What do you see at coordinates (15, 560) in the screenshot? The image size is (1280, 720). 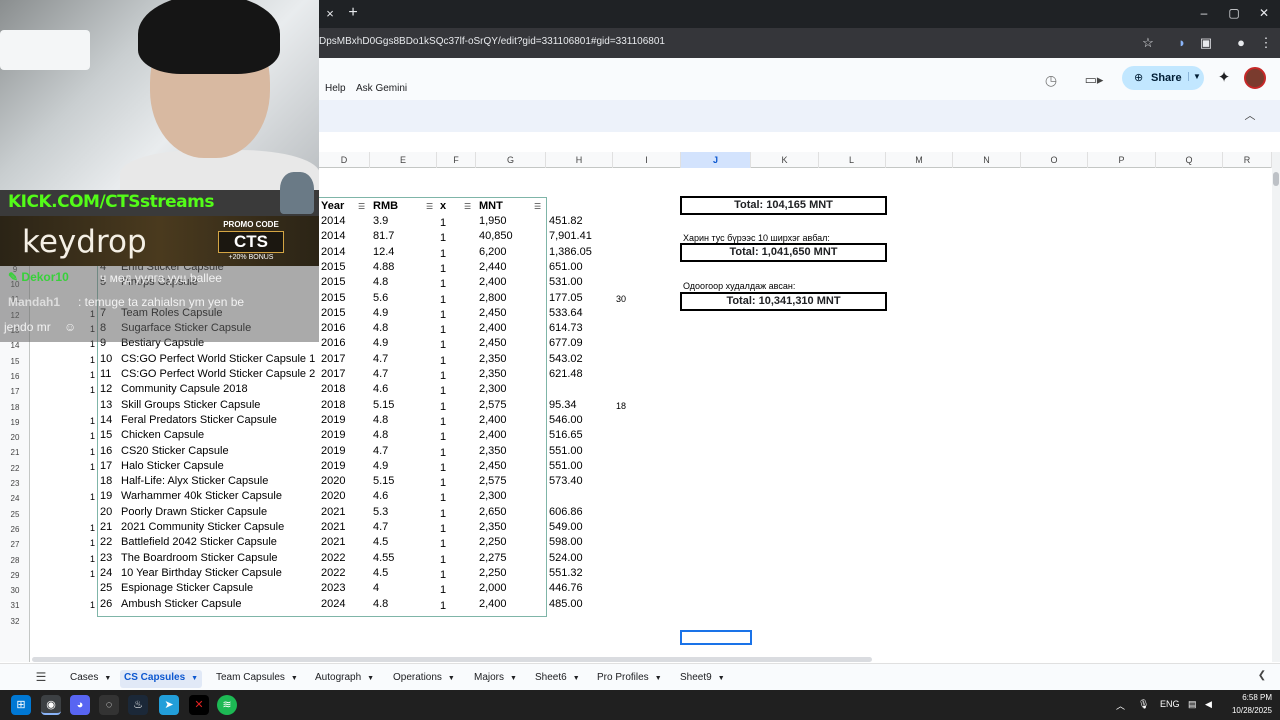 I see `row-header: 28` at bounding box center [15, 560].